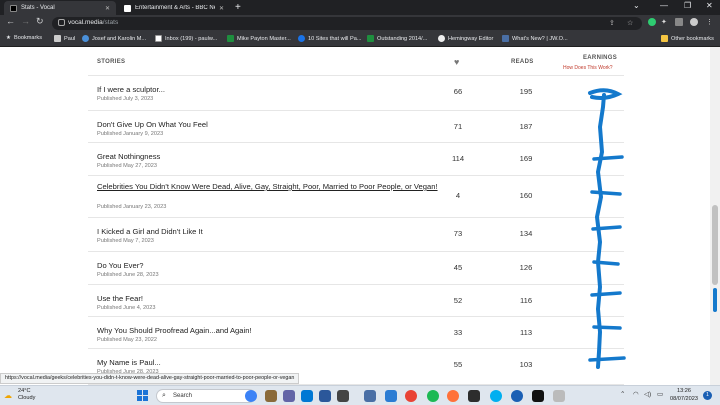 The image size is (720, 405). Describe the element at coordinates (40, 21) in the screenshot. I see `reload-icon: ↻` at that location.